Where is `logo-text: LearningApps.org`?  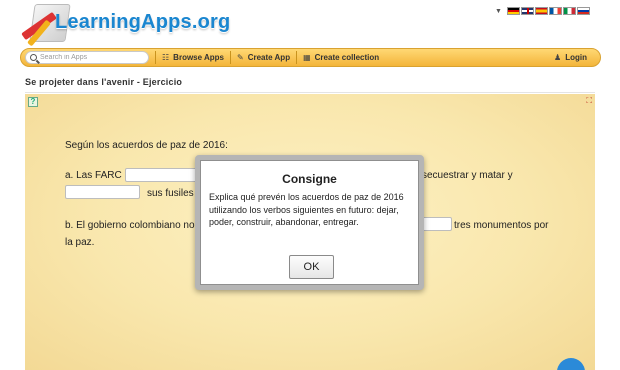
logo-text: LearningApps.org is located at coordinates (142, 22).